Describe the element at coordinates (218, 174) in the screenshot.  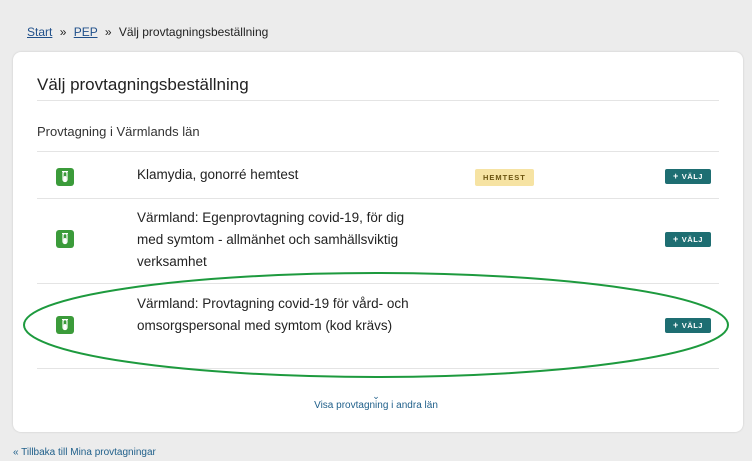
I see `test-name: Klamydia, gonorré hemtest` at that location.